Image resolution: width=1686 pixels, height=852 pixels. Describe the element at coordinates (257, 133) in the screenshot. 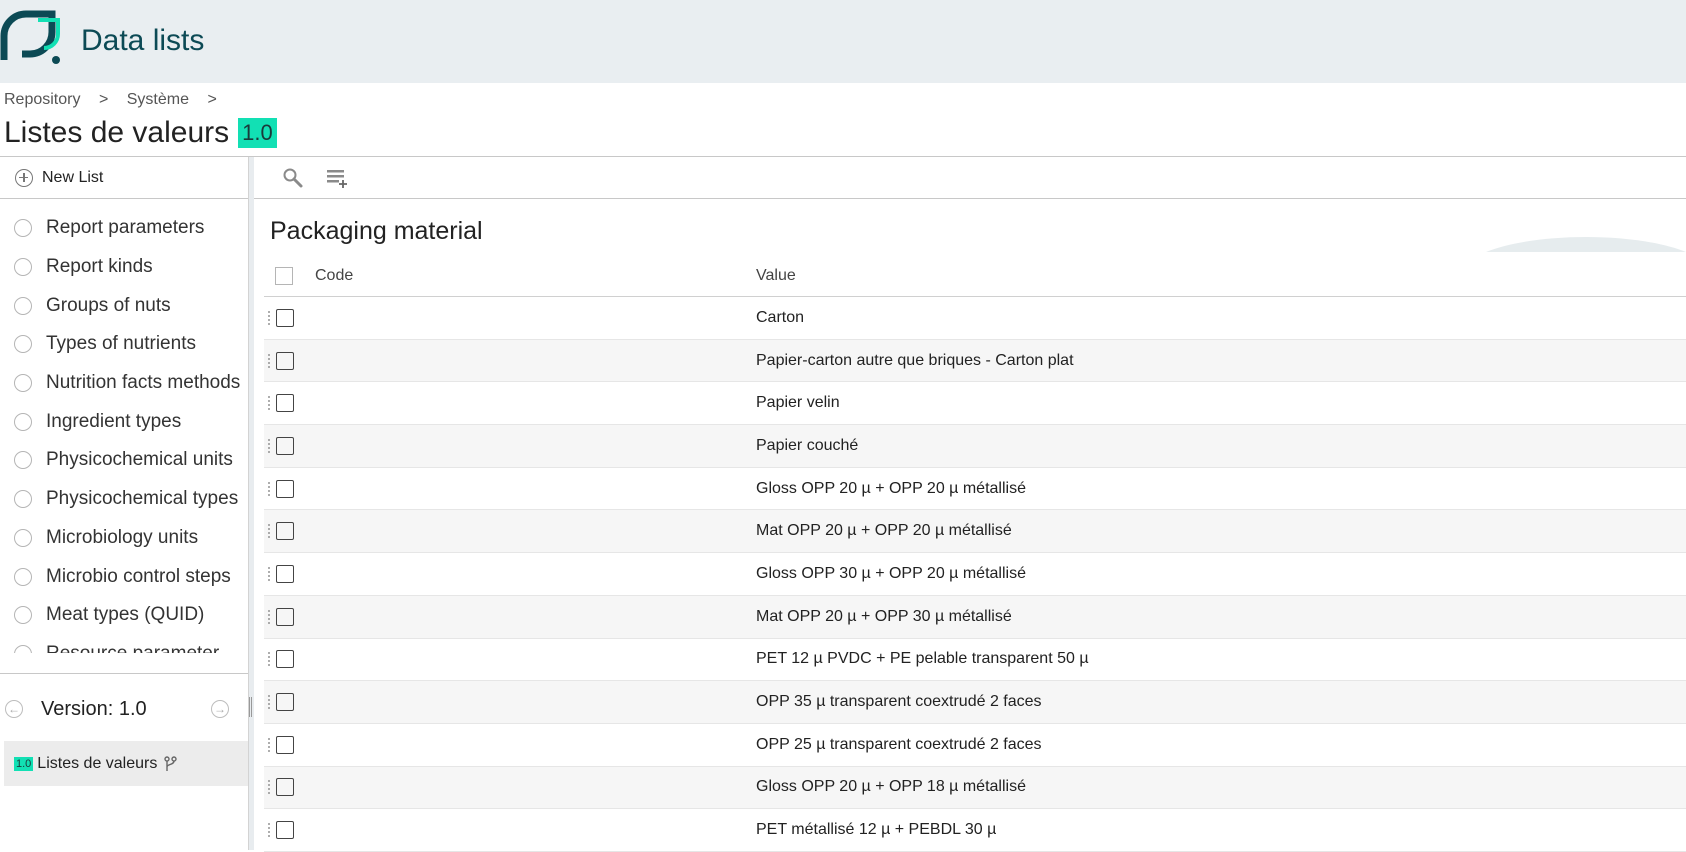

I see `version-badge: 1.0` at that location.